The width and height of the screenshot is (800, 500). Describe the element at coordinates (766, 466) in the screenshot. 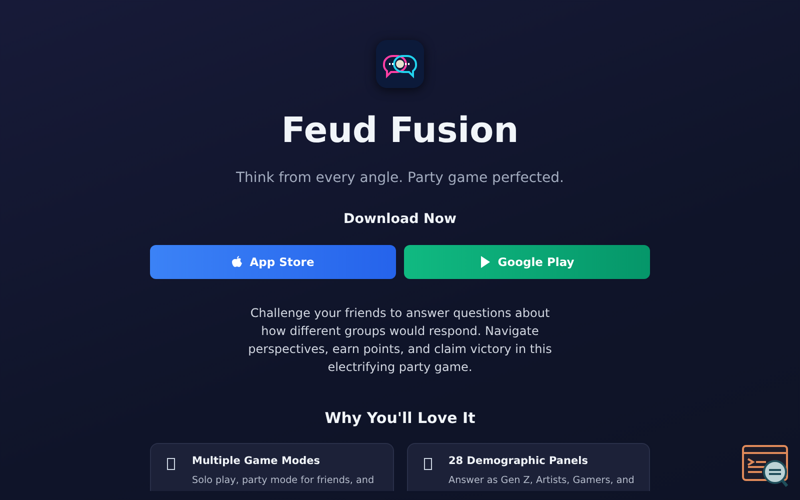

I see `inspector-icon` at that location.